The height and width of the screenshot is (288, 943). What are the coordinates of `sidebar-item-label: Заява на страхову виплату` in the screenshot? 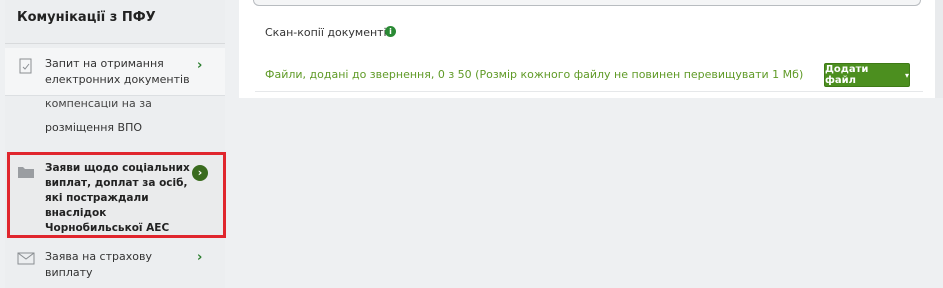 It's located at (98, 264).